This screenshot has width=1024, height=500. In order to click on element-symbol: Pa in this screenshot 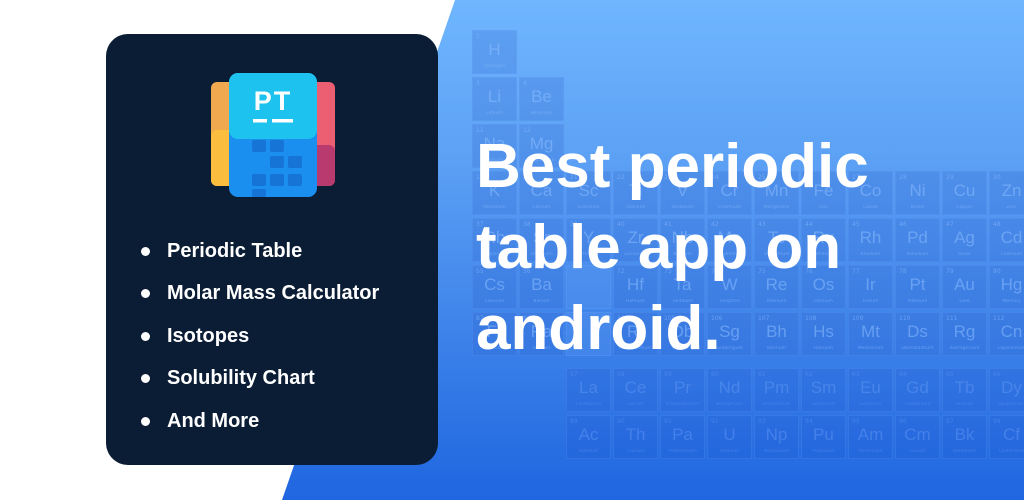, I will do `click(682, 434)`.